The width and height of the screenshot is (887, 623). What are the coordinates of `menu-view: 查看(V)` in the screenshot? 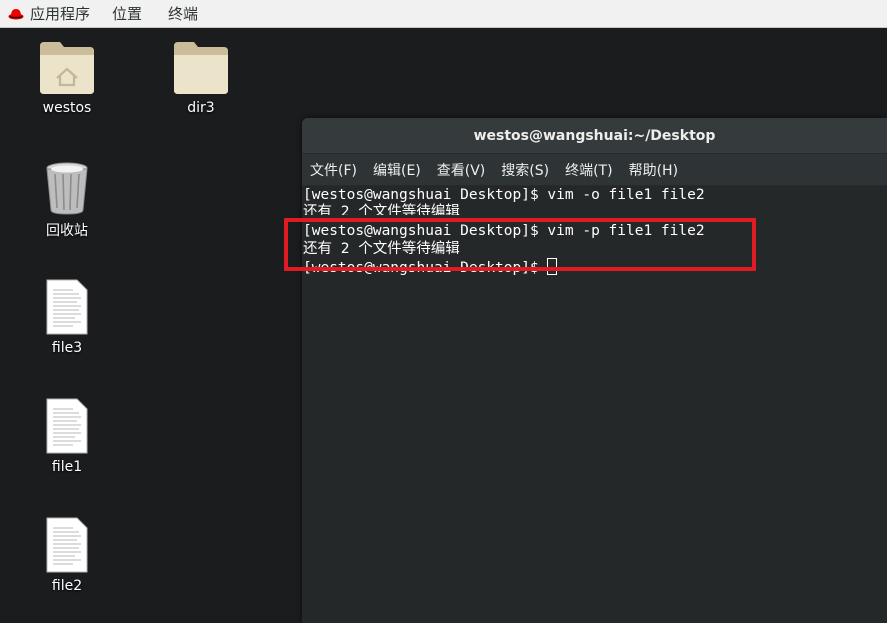 It's located at (461, 170).